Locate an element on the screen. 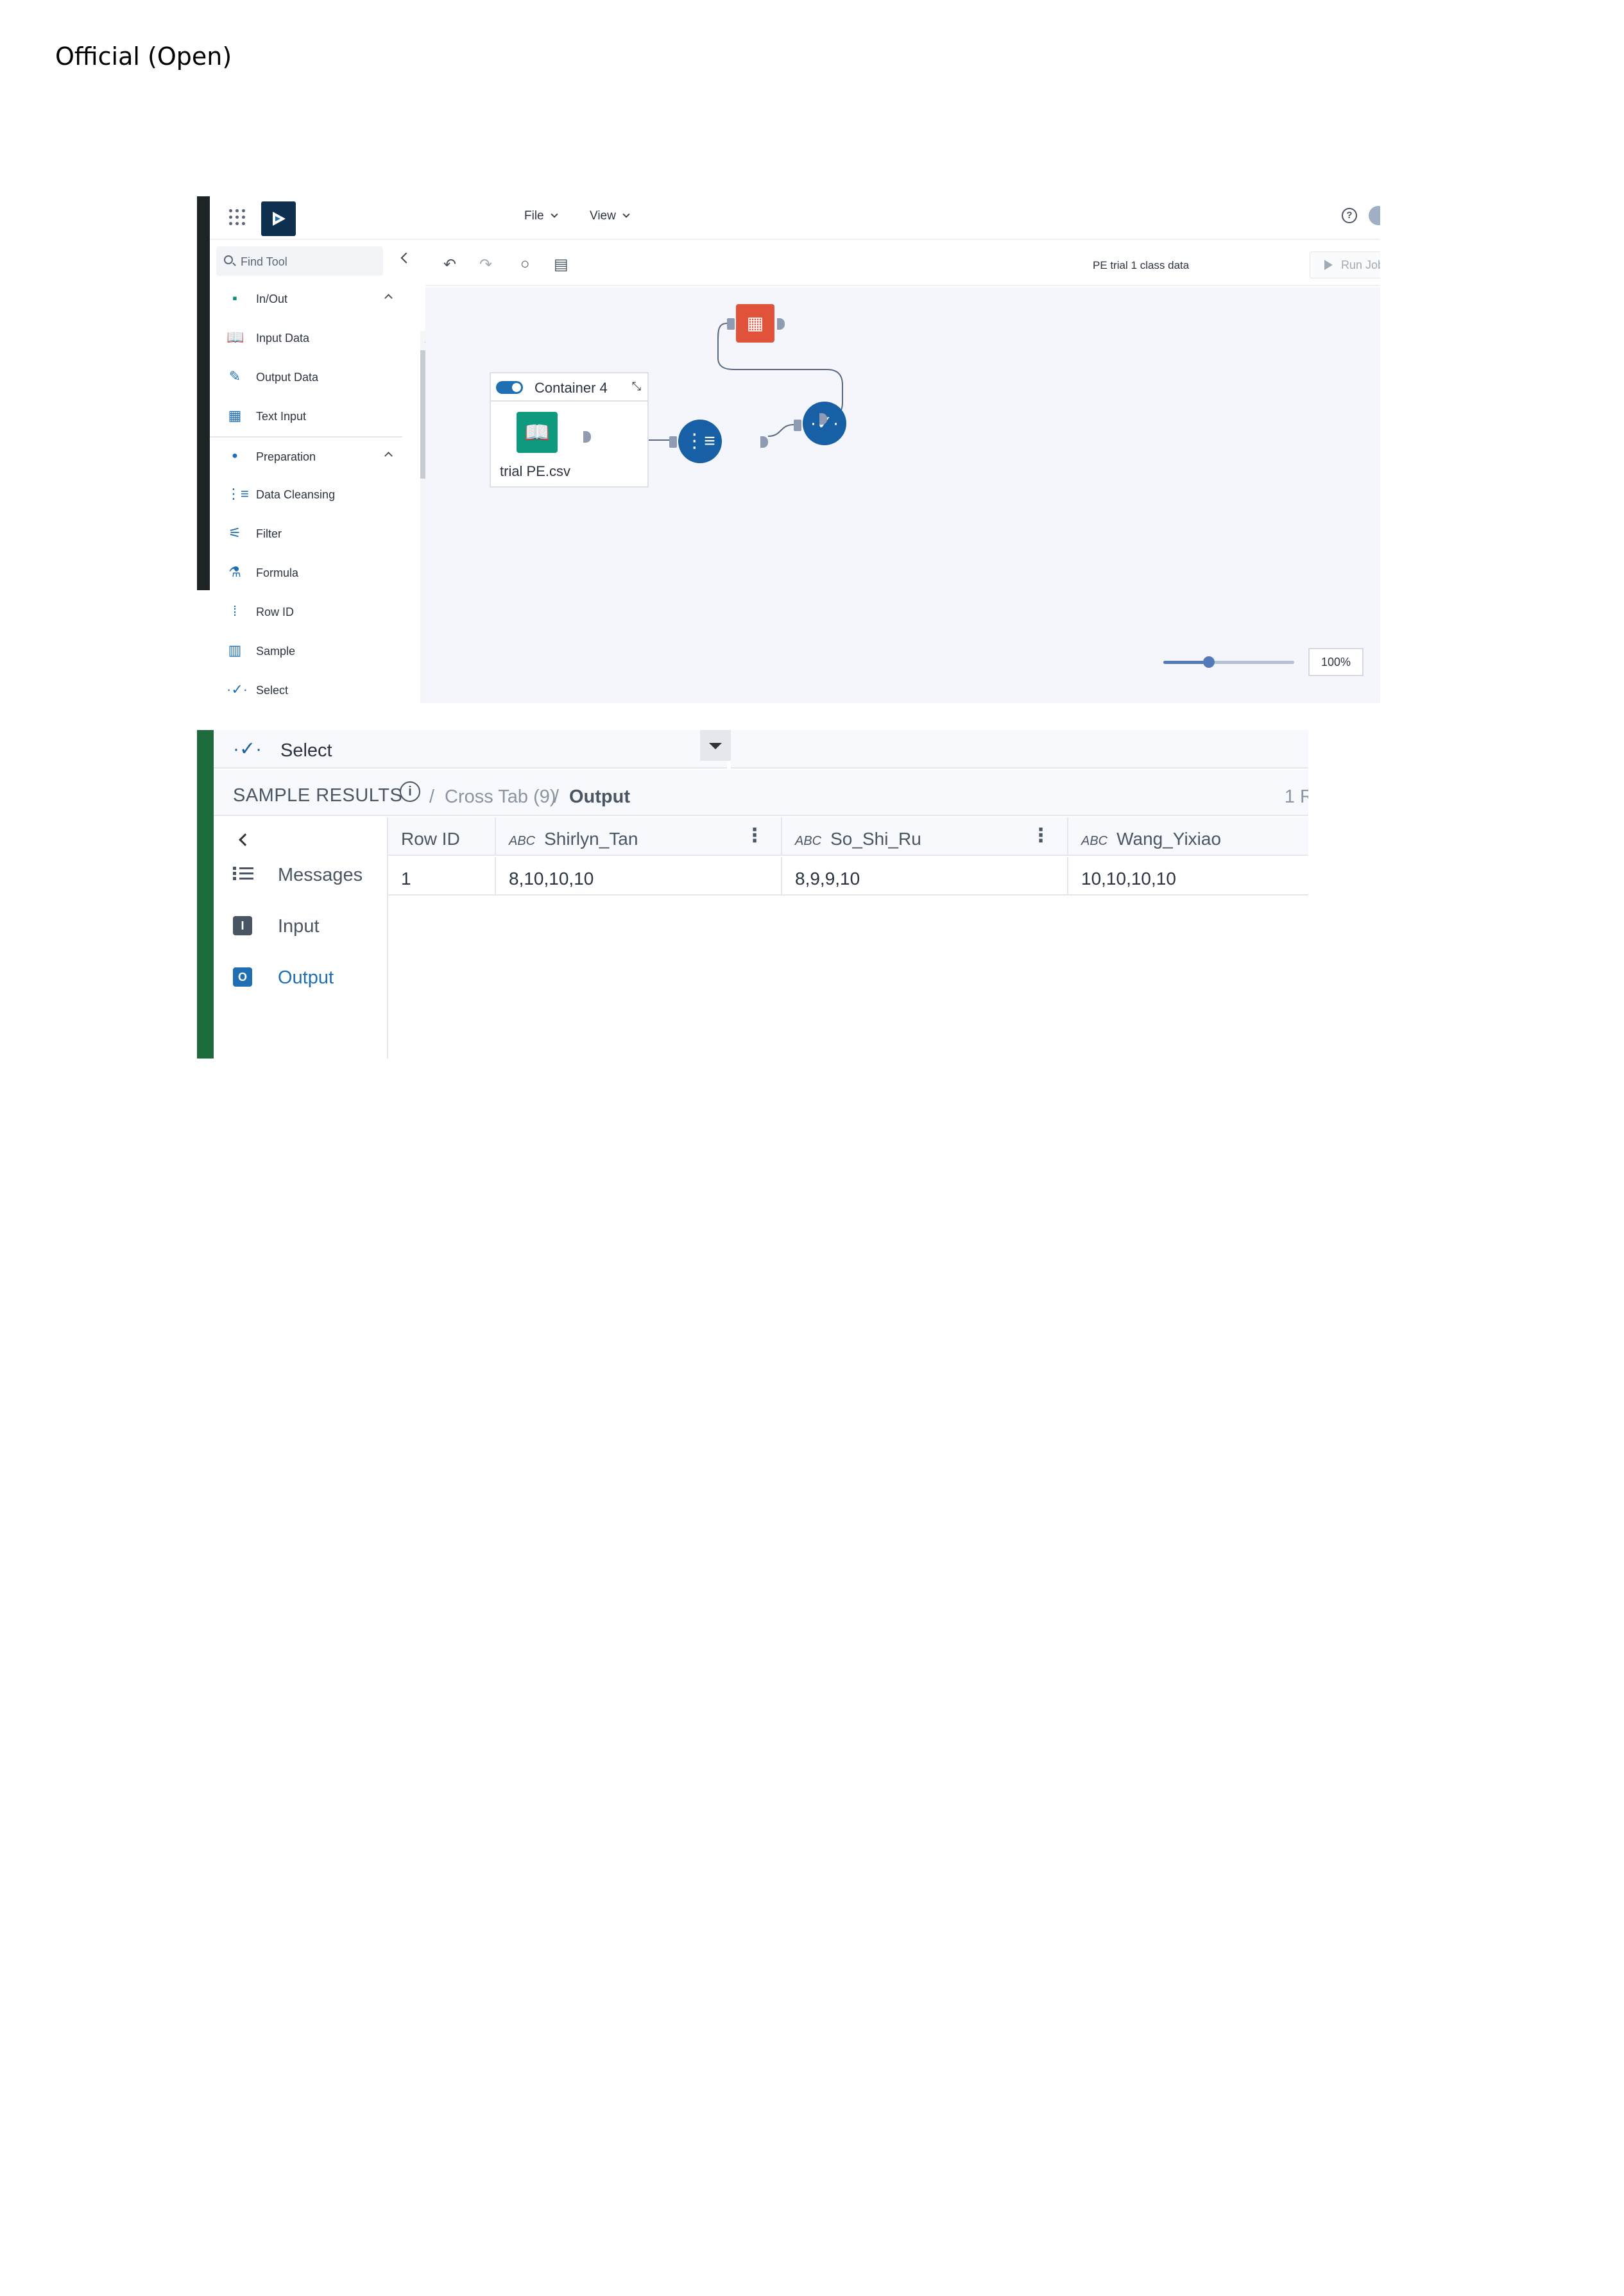 The width and height of the screenshot is (1624, 2296). breadcrumb-cross-tab: Cross Tab (9) is located at coordinates (500, 798).